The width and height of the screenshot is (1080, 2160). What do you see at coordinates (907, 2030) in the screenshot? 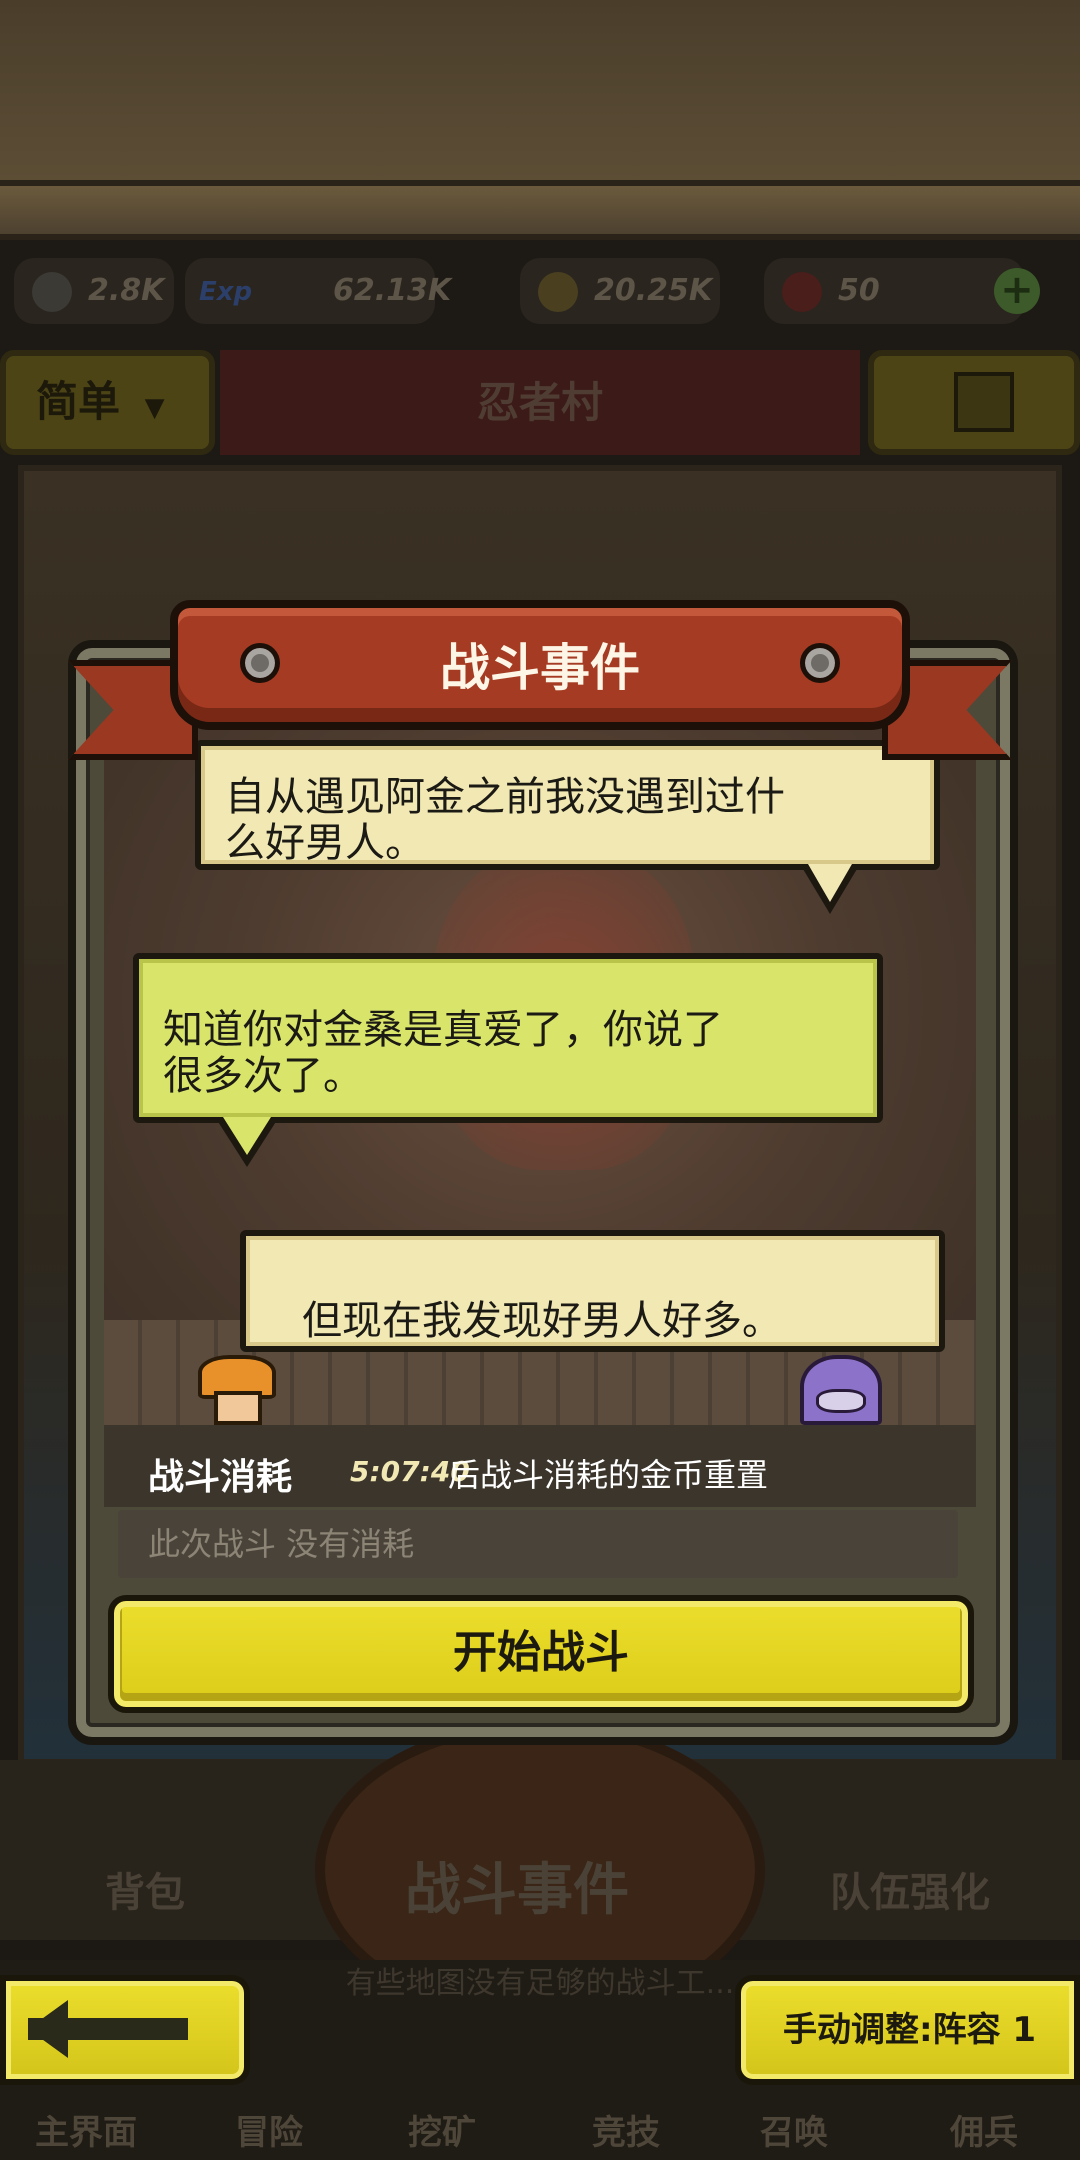
I see `formation-button: 手动调整:阵容 1` at bounding box center [907, 2030].